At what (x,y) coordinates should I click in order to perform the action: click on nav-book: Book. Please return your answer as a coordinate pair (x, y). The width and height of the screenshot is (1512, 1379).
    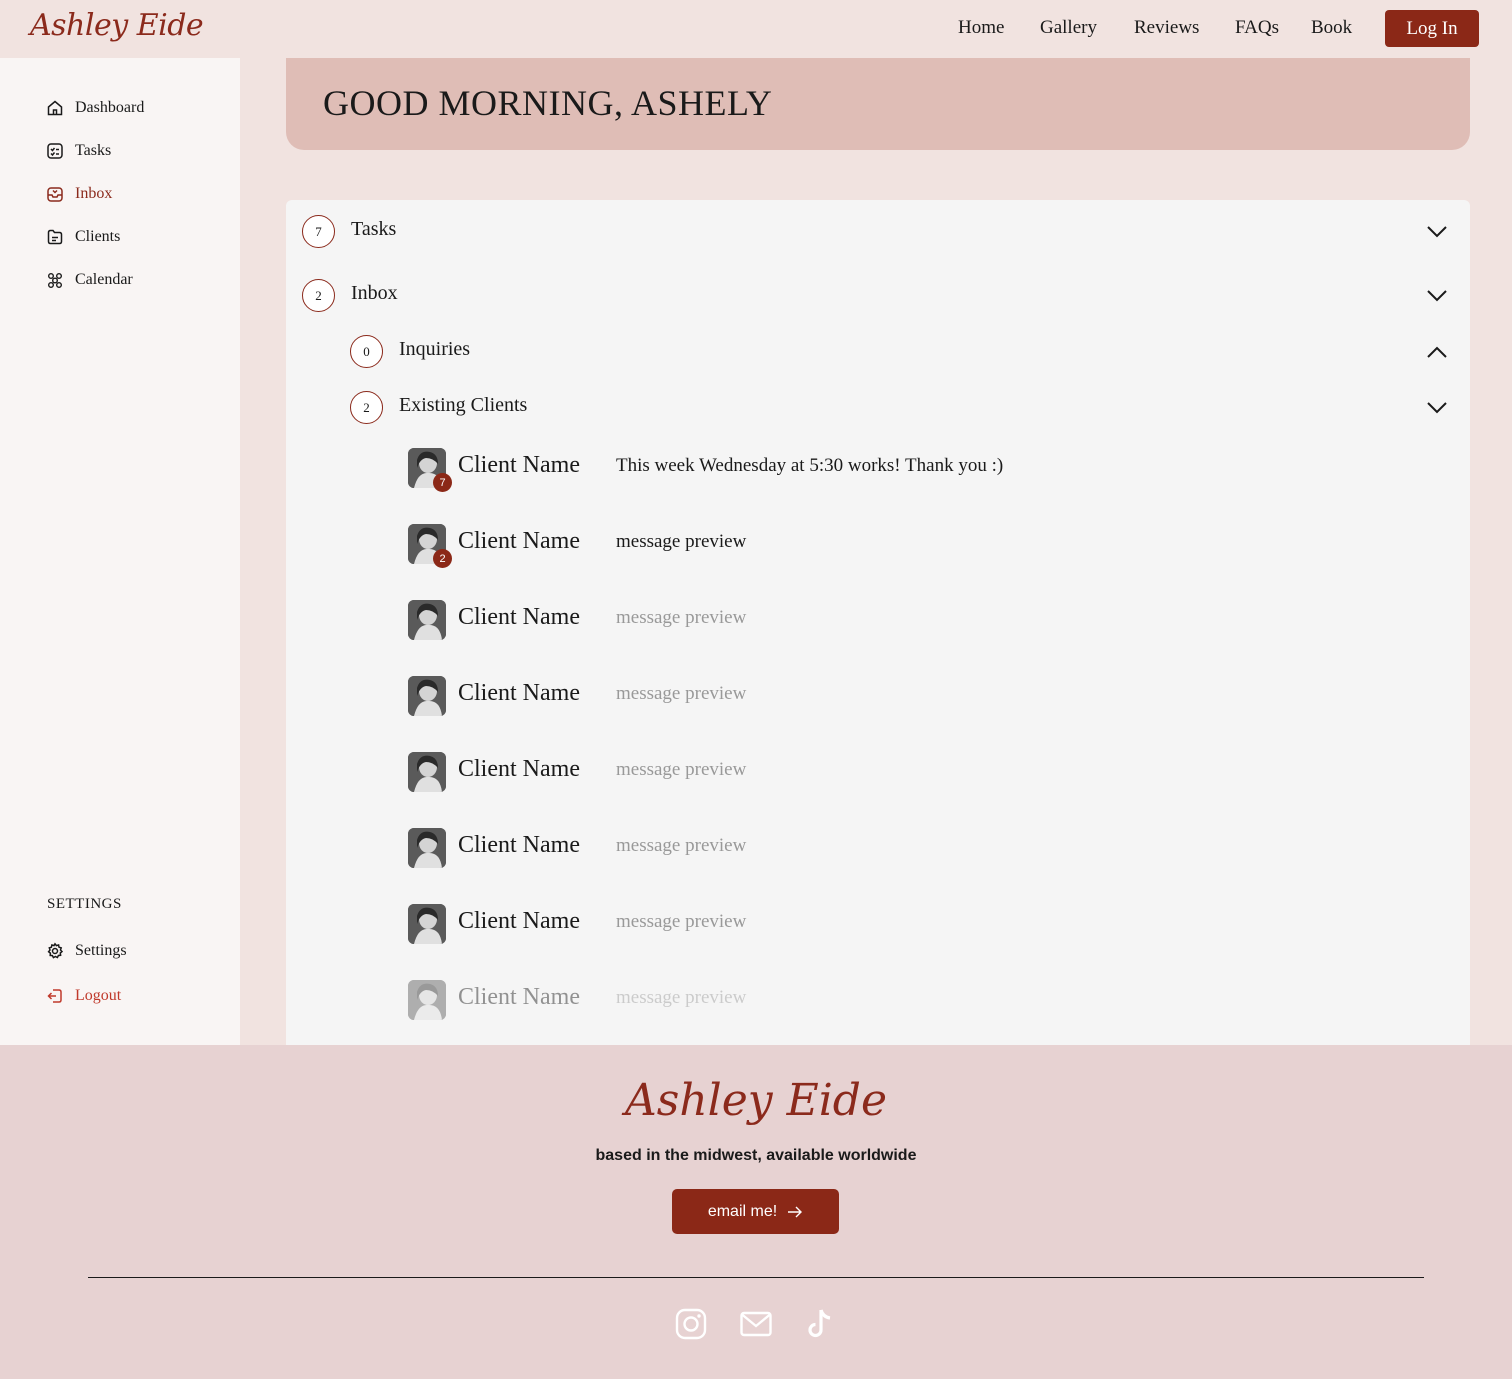
    Looking at the image, I should click on (1331, 28).